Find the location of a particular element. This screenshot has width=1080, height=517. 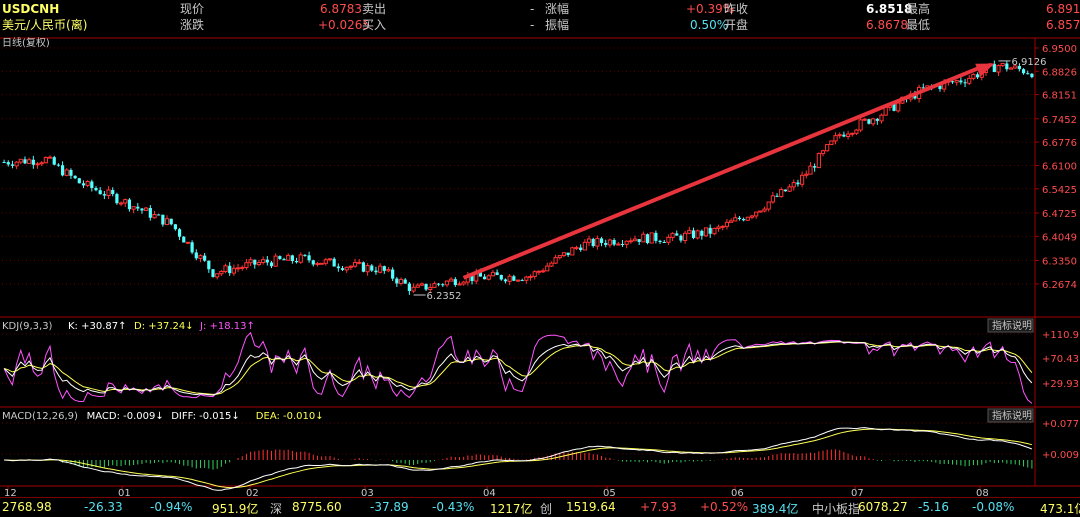

macd-help-button-label: 指标说明 is located at coordinates (1012, 415).